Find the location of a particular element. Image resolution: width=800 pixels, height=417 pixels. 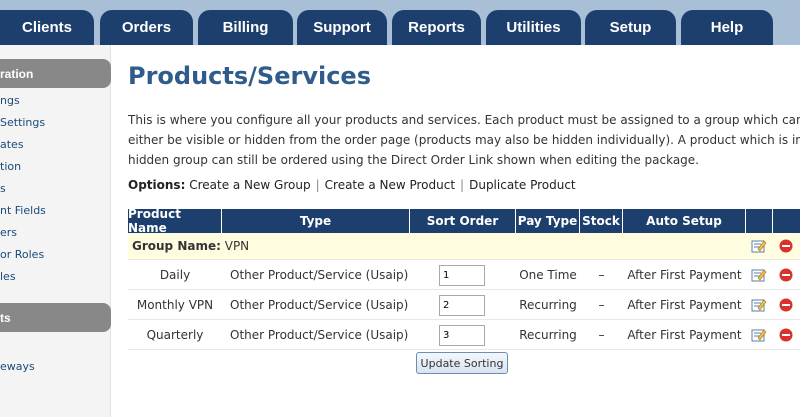

create-group-link: Create a New Group is located at coordinates (249, 185).